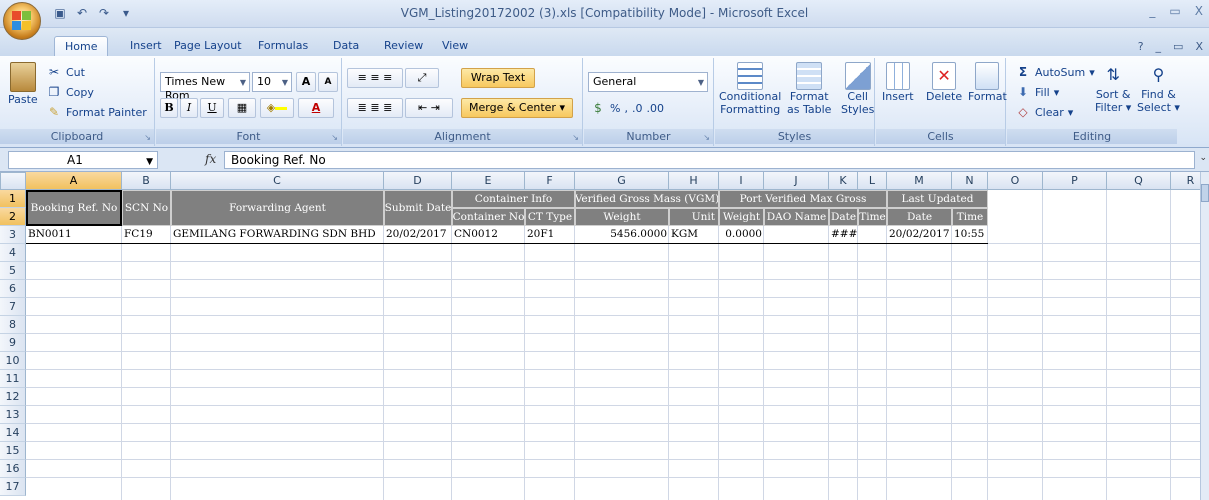 The image size is (1209, 500). I want to click on header-port-verified: Port Verified Max Gross, so click(803, 199).